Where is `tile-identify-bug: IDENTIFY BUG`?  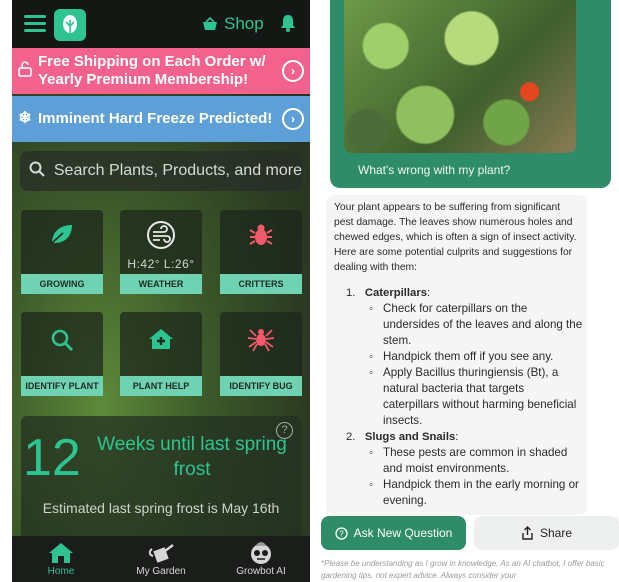
tile-identify-bug: IDENTIFY BUG is located at coordinates (261, 354).